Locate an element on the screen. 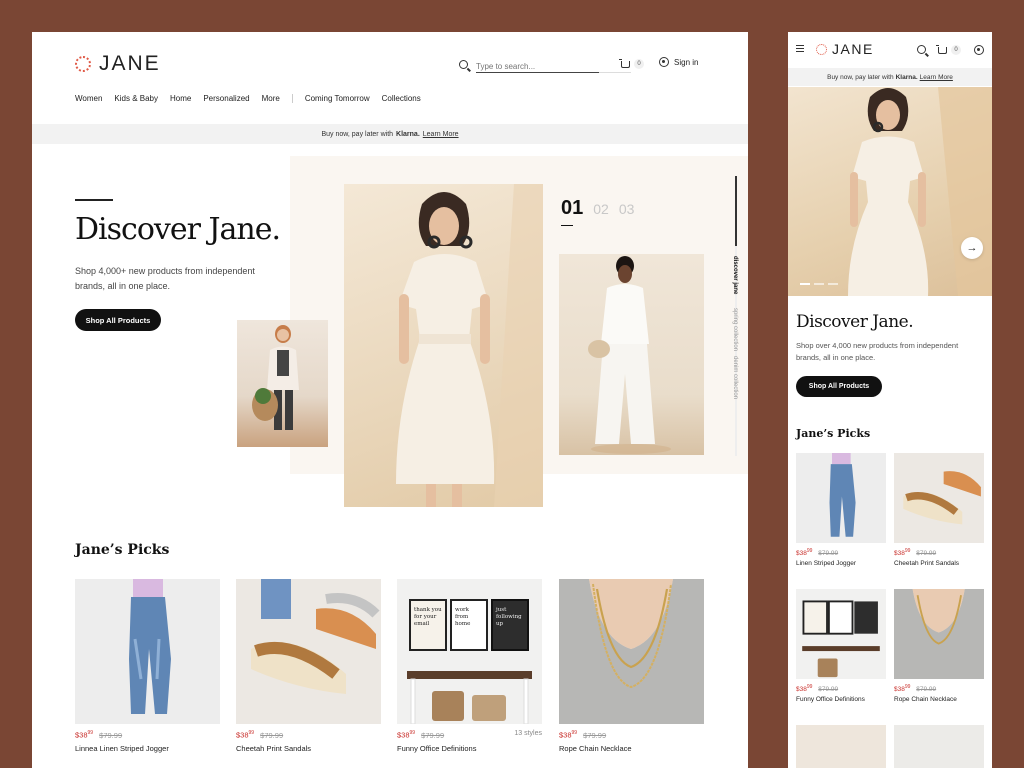 The width and height of the screenshot is (1024, 768). hero-photo-small is located at coordinates (282, 383).